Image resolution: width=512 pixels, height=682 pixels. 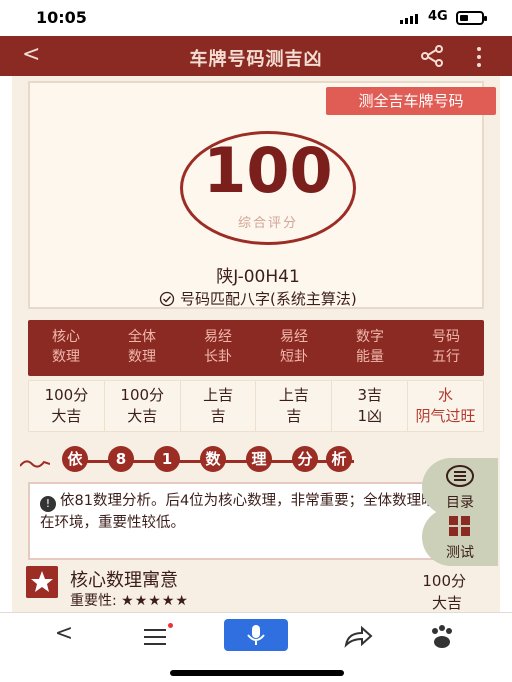 I want to click on attr-label: 号码 五行, so click(x=446, y=347).